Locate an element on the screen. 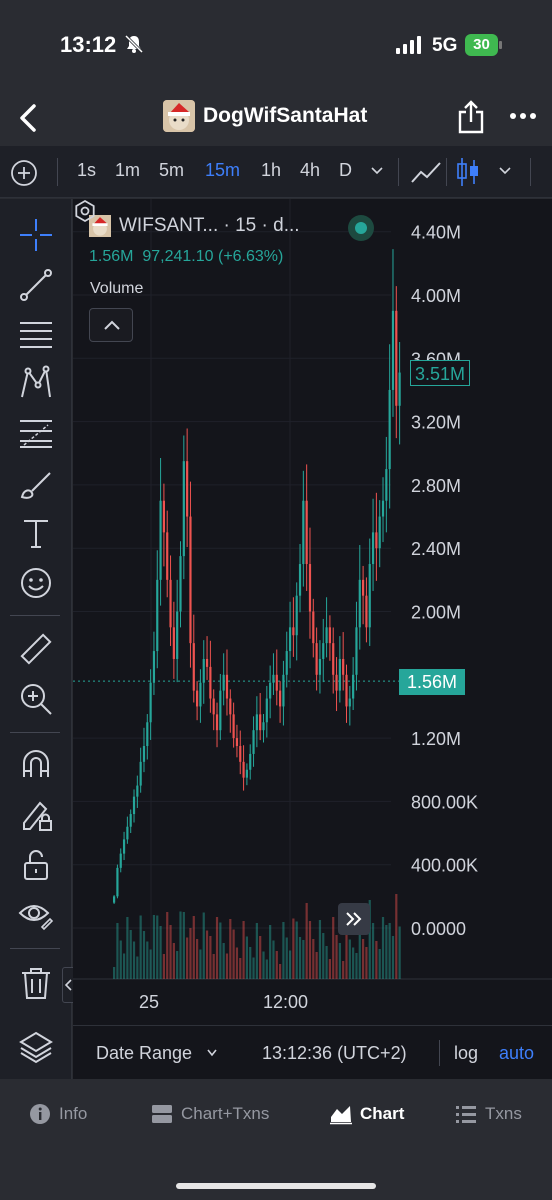 Image resolution: width=552 pixels, height=1200 pixels. time-axis-label: 12:00 is located at coordinates (286, 1002).